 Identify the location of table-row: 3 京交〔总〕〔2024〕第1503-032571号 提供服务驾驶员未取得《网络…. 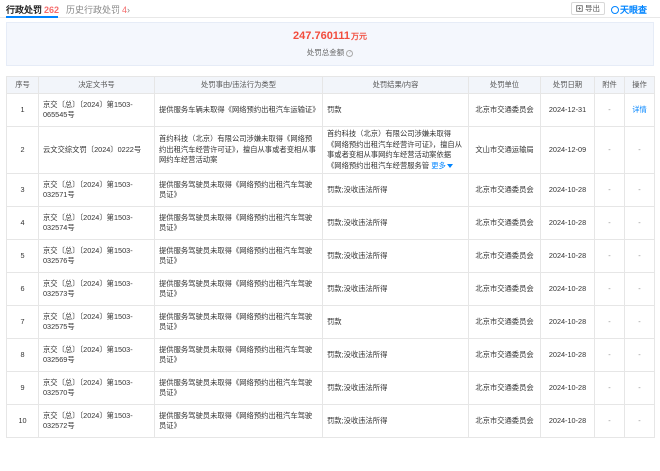
(330, 190).